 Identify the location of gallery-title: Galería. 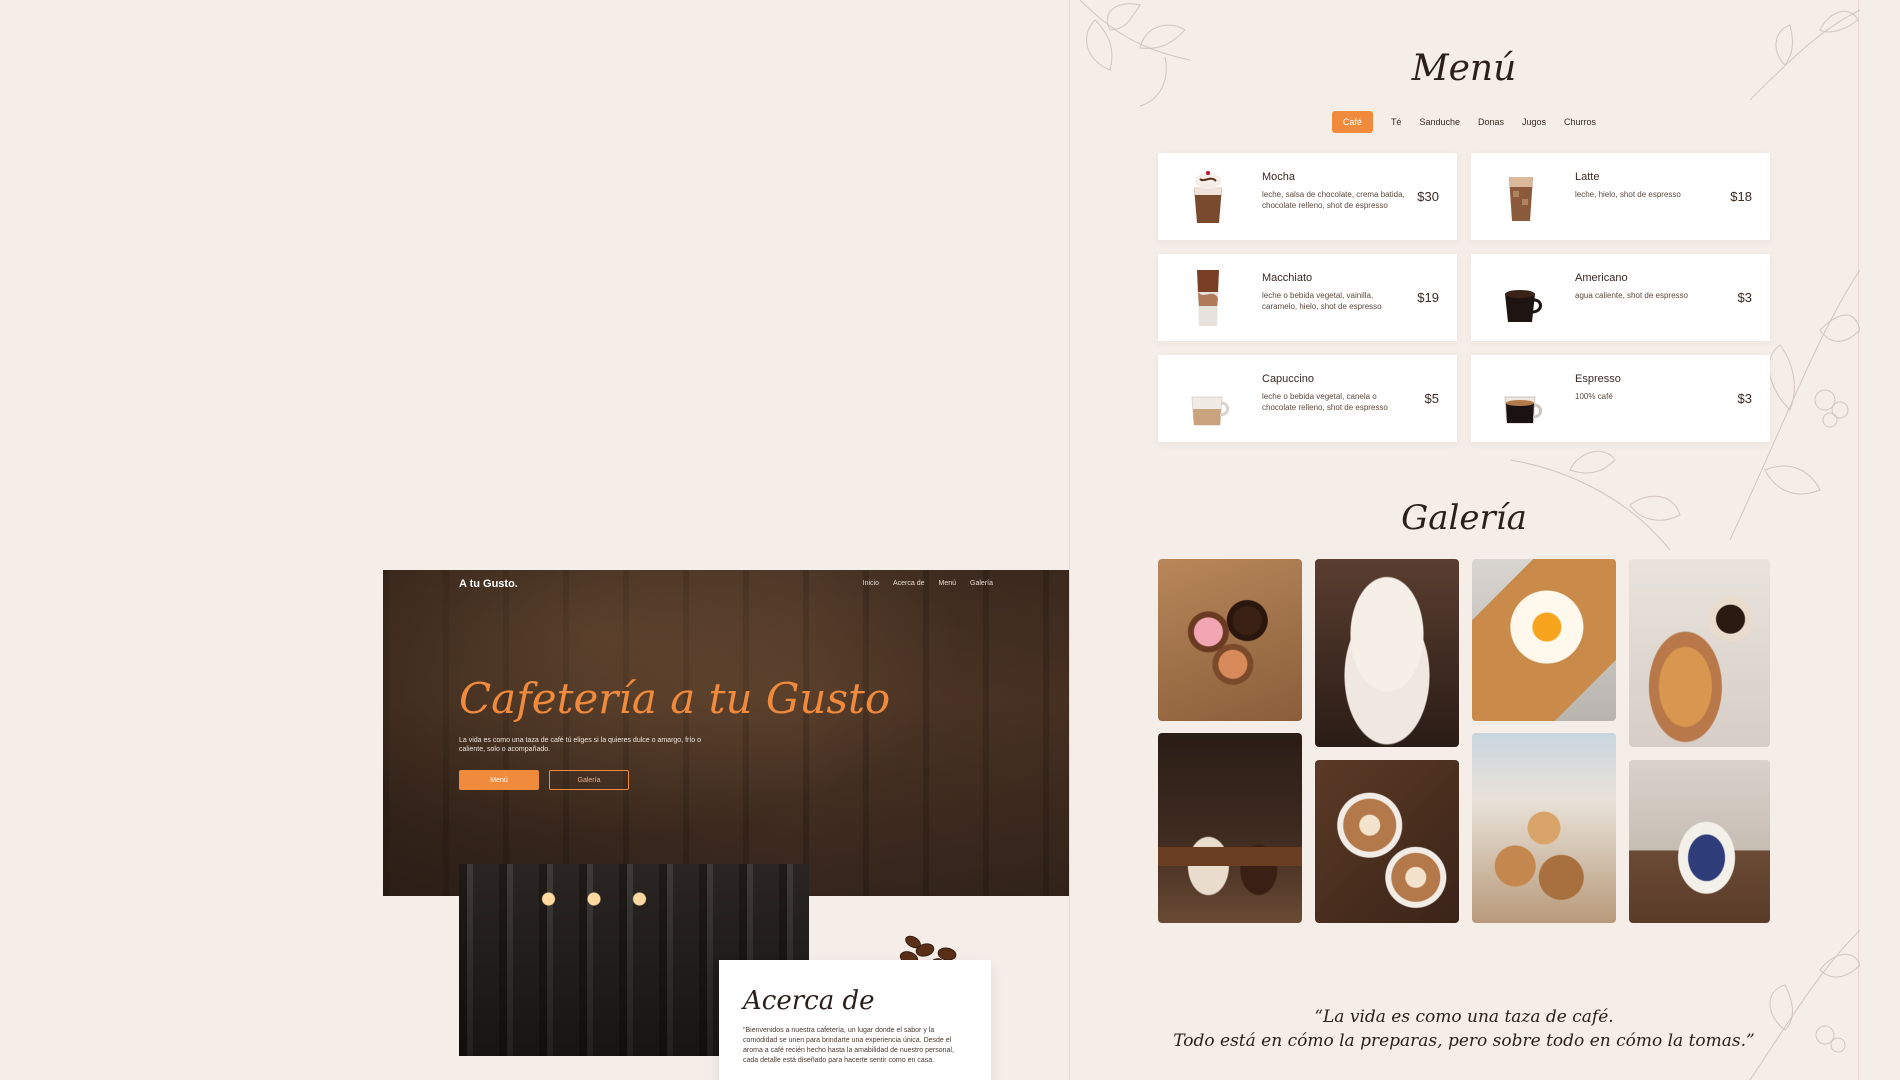
(1464, 518).